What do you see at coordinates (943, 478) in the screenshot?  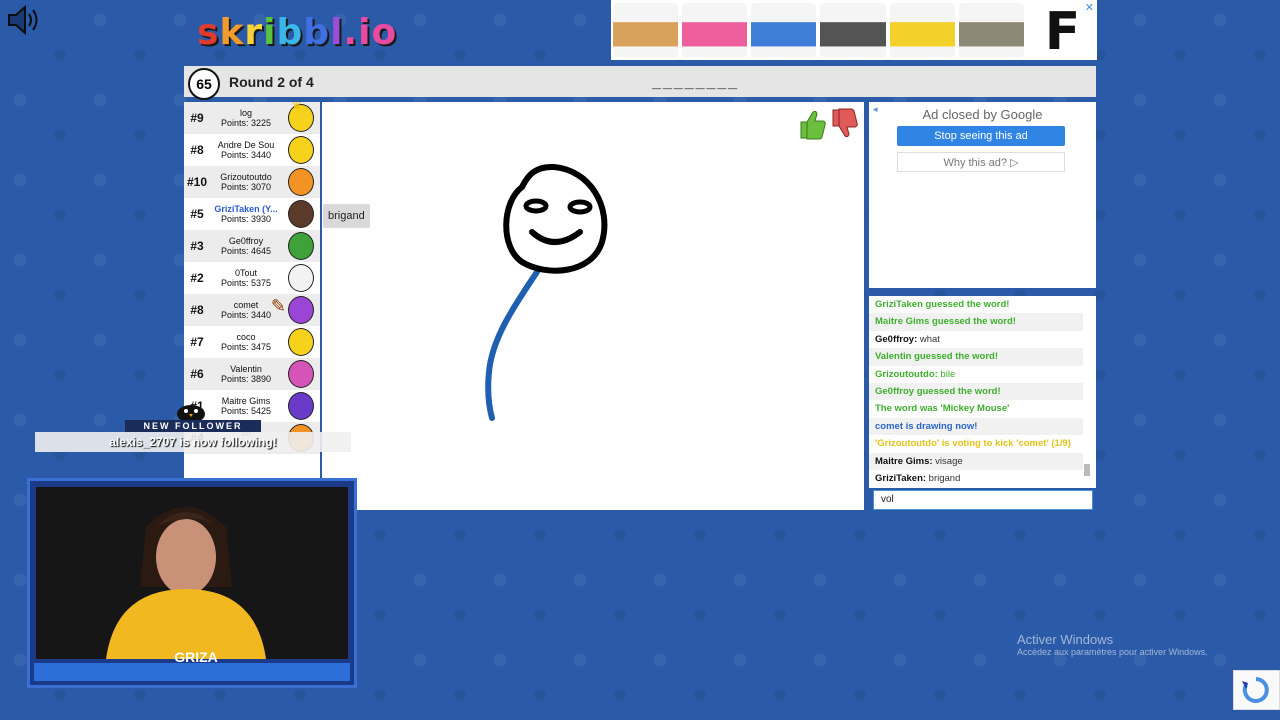 I see `chat-text: brigand` at bounding box center [943, 478].